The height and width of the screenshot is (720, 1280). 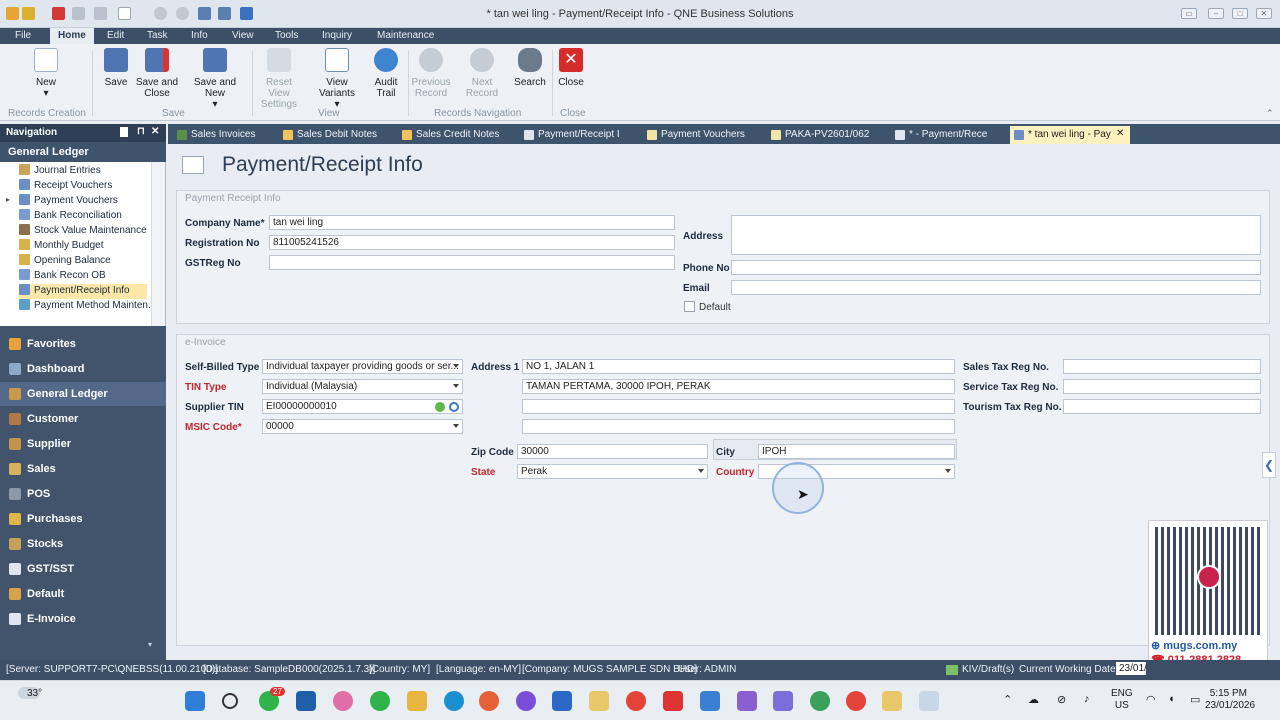 What do you see at coordinates (150, 644) in the screenshot?
I see `nav-expand-icon: ▾` at bounding box center [150, 644].